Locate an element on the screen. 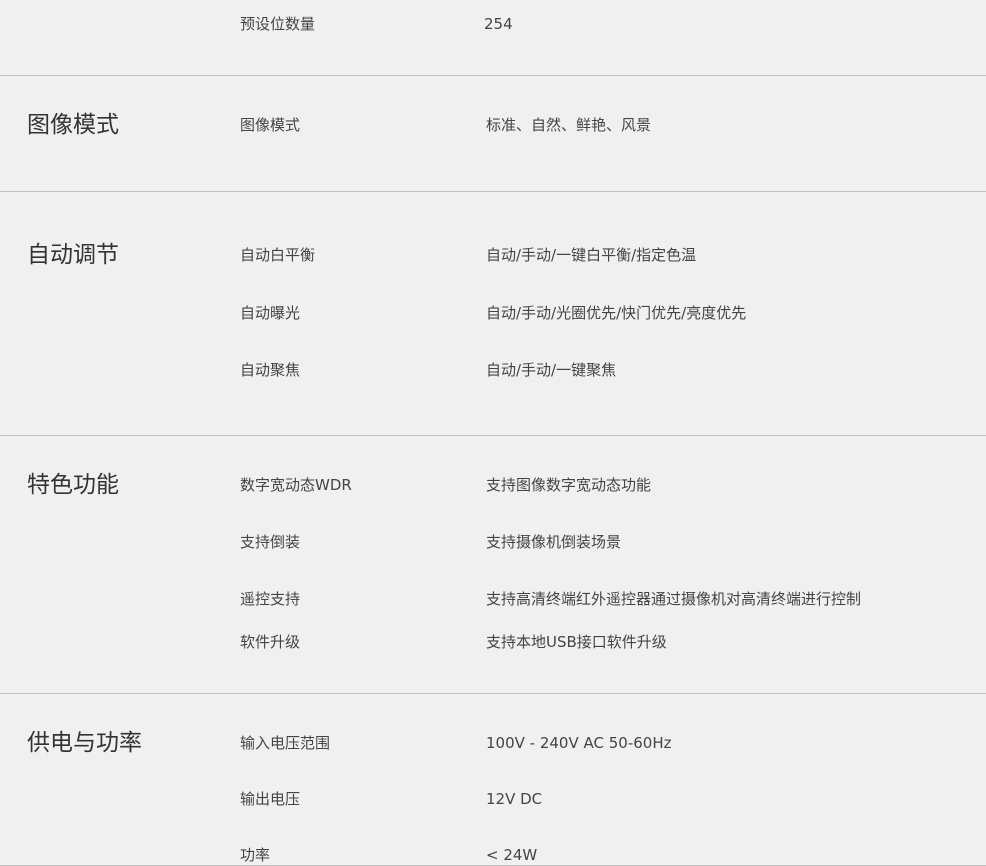 This screenshot has width=986, height=866. section-title: 自动调节 is located at coordinates (73, 255).